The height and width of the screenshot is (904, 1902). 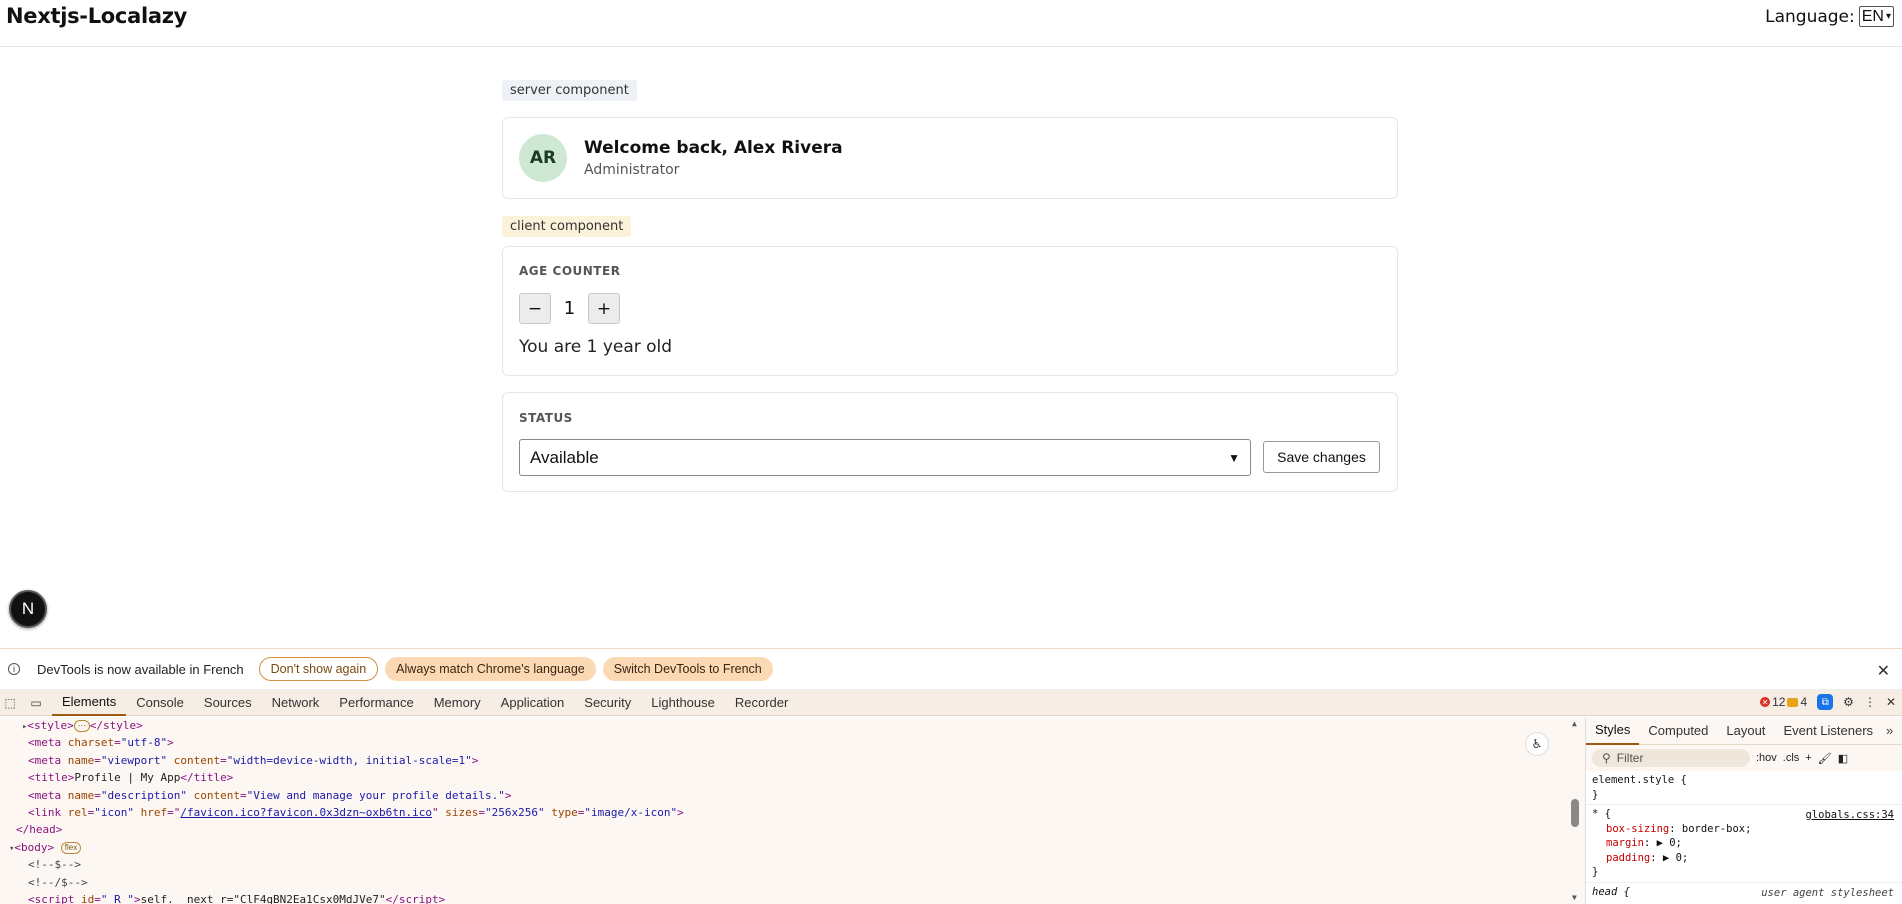 What do you see at coordinates (1575, 813) in the screenshot?
I see `scroll-thumb` at bounding box center [1575, 813].